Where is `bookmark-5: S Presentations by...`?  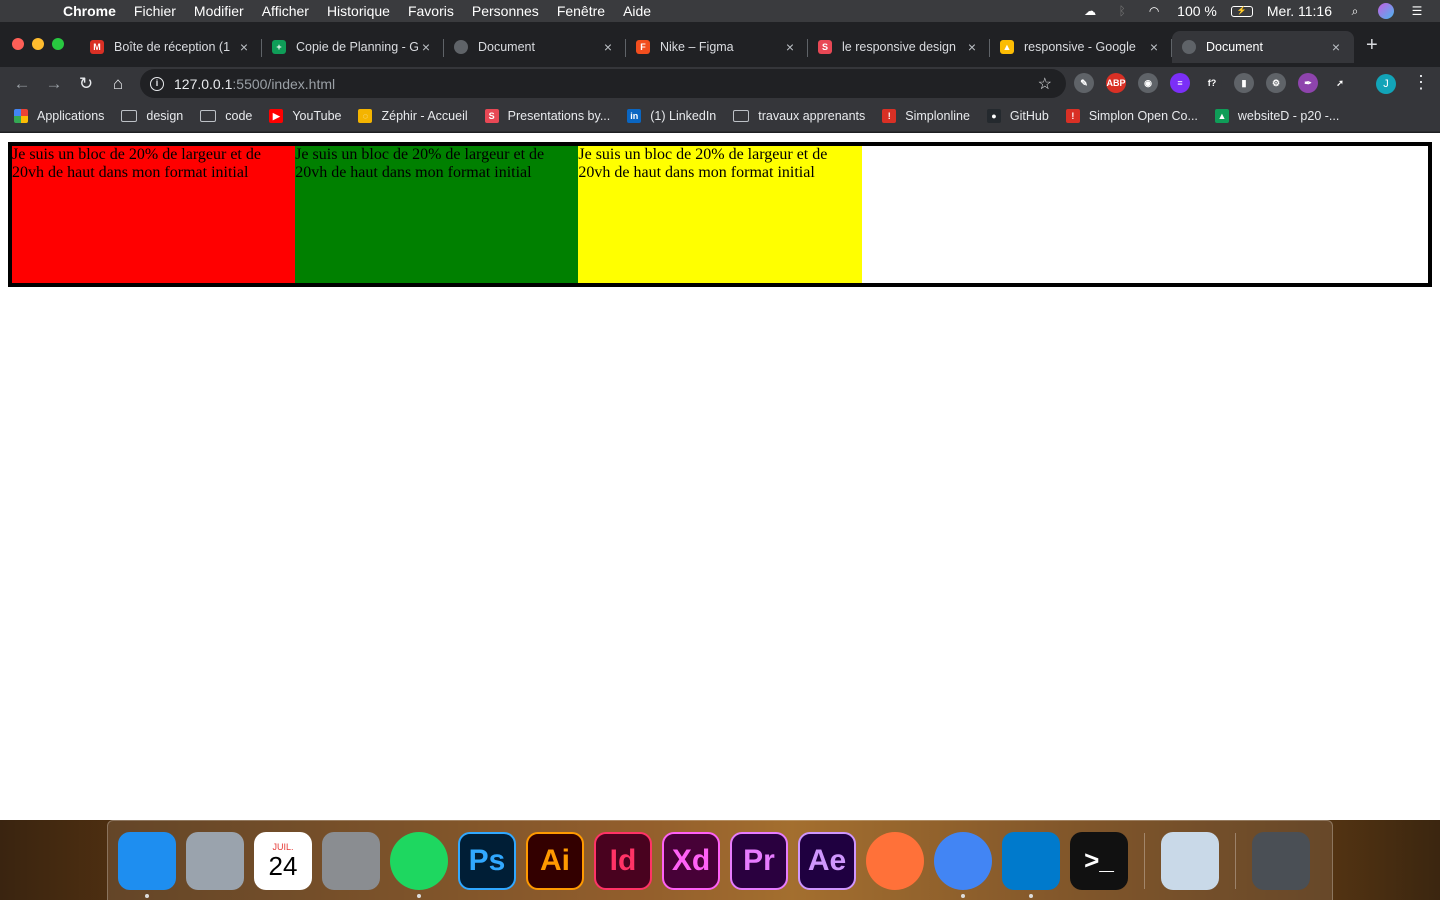
bookmark-5: S Presentations by... is located at coordinates (547, 115).